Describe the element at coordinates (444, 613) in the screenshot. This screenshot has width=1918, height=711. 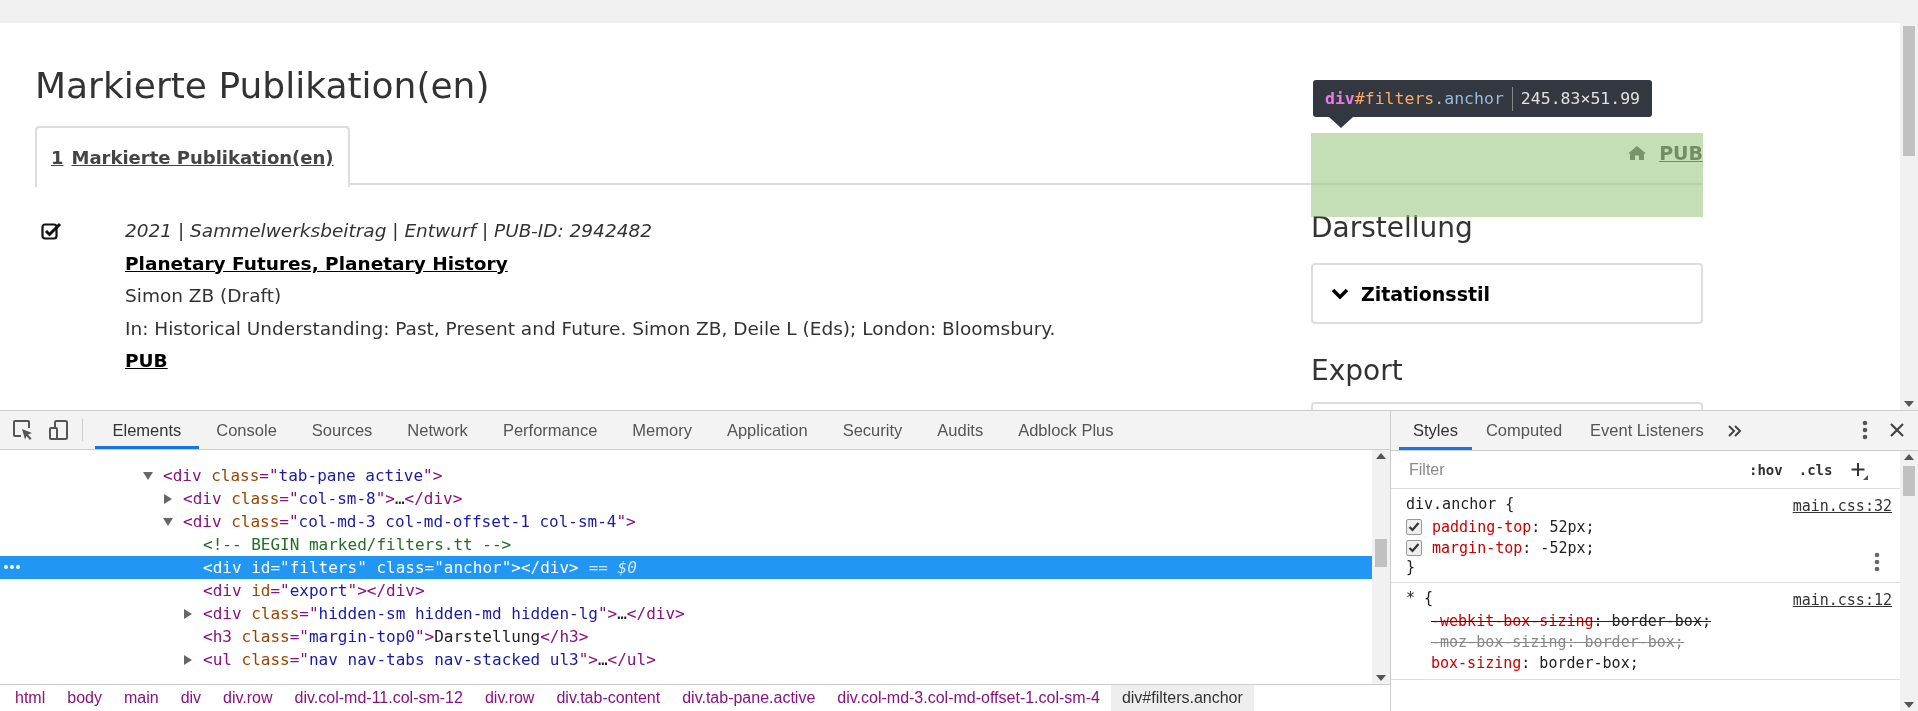
I see `code-line: <div class="hidden-sm hidden-md hidden-lg">…</div>` at that location.